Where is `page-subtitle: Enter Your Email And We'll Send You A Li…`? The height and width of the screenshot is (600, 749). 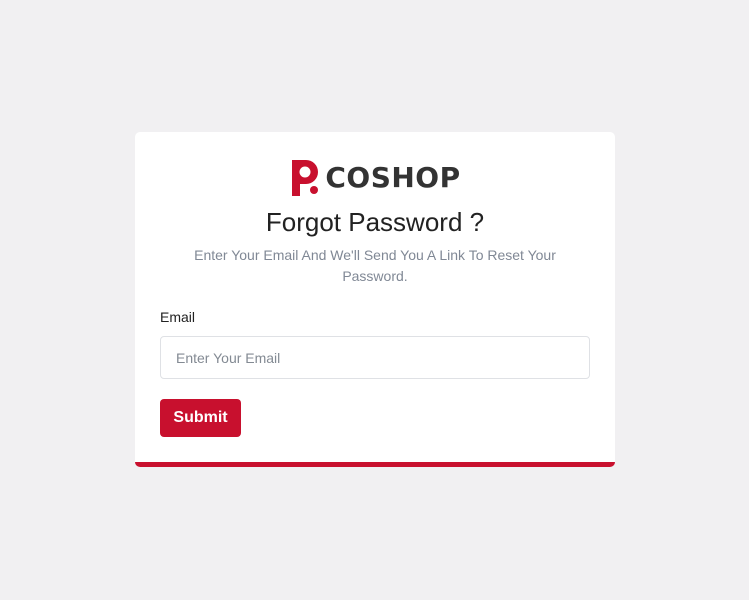 page-subtitle: Enter Your Email And We'll Send You A Li… is located at coordinates (375, 265).